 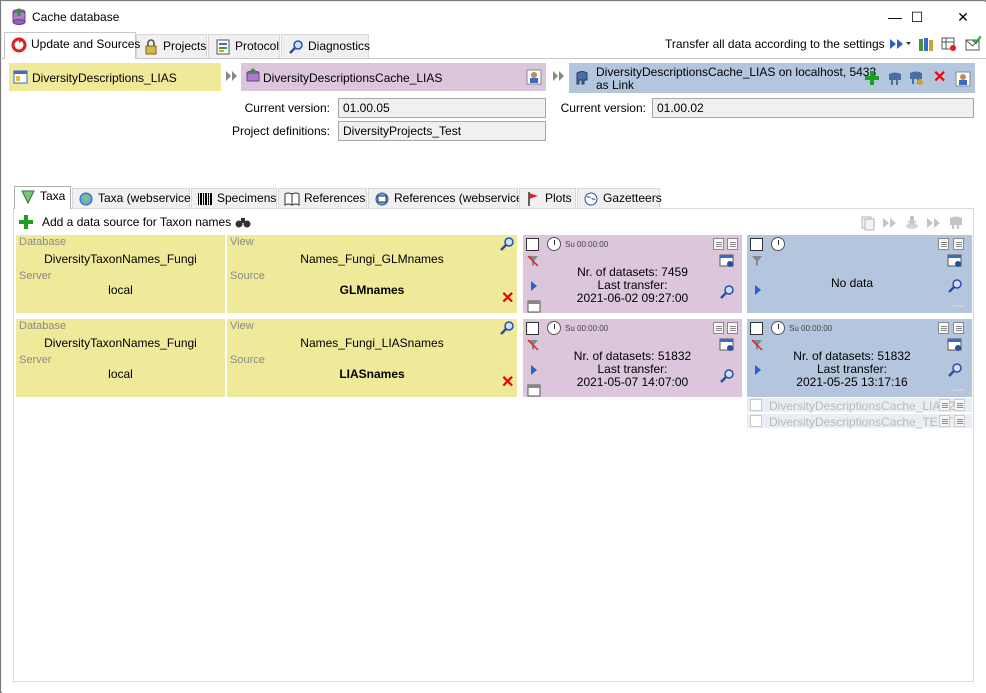 What do you see at coordinates (963, 17) in the screenshot?
I see `close-button: ✕` at bounding box center [963, 17].